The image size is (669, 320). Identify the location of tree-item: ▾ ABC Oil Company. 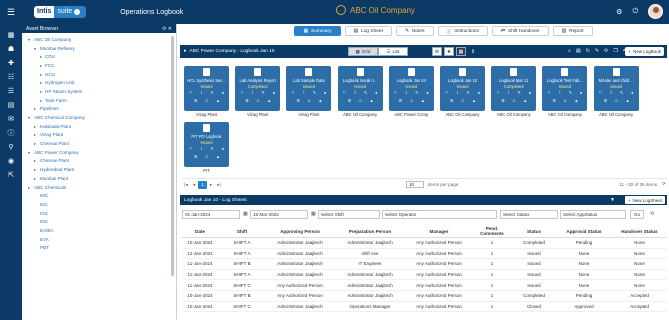
(102, 39).